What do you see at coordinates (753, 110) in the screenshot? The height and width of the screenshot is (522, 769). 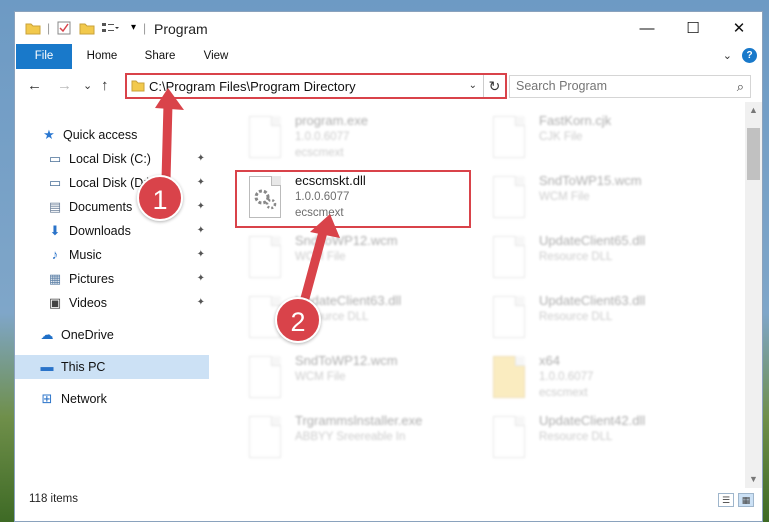 I see `scroll-up-icon: ▲` at bounding box center [753, 110].